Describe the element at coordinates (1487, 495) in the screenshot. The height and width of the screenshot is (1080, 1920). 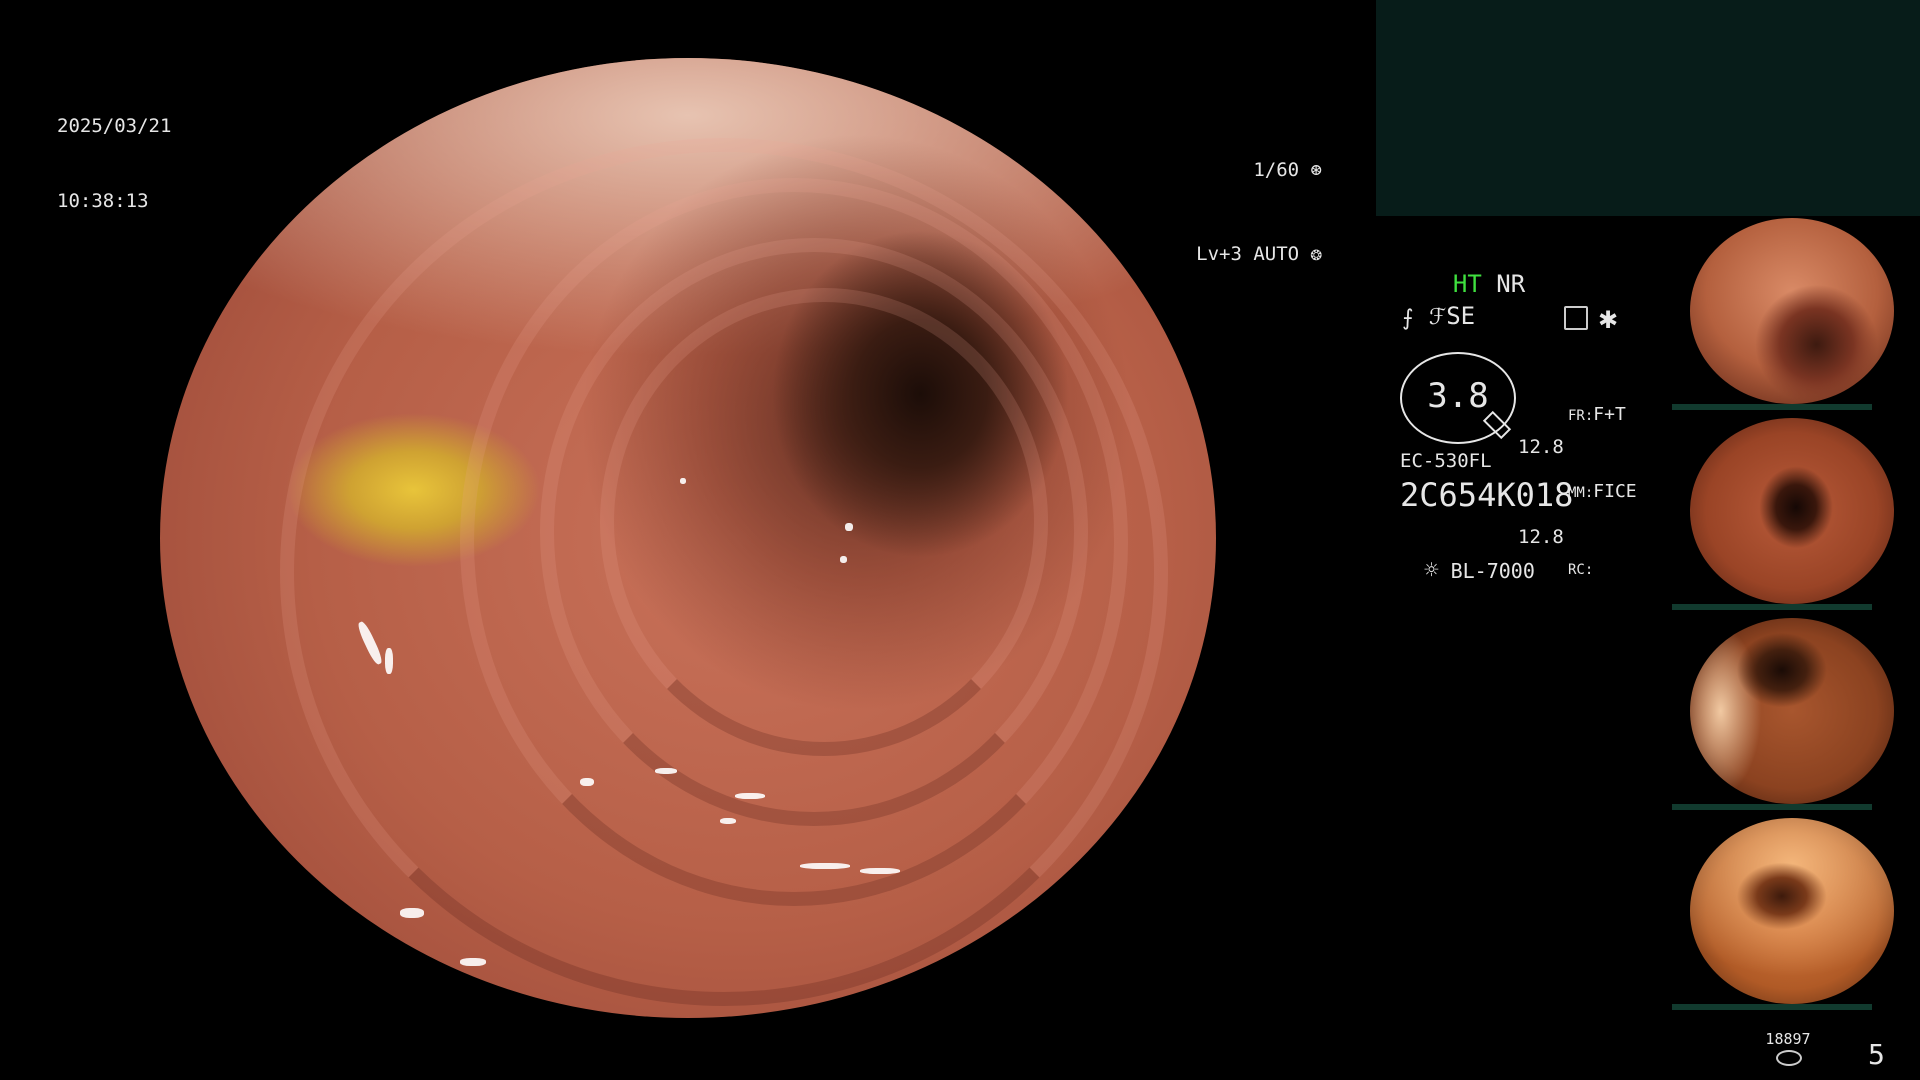
I see `scope-serial: 2C654K018` at that location.